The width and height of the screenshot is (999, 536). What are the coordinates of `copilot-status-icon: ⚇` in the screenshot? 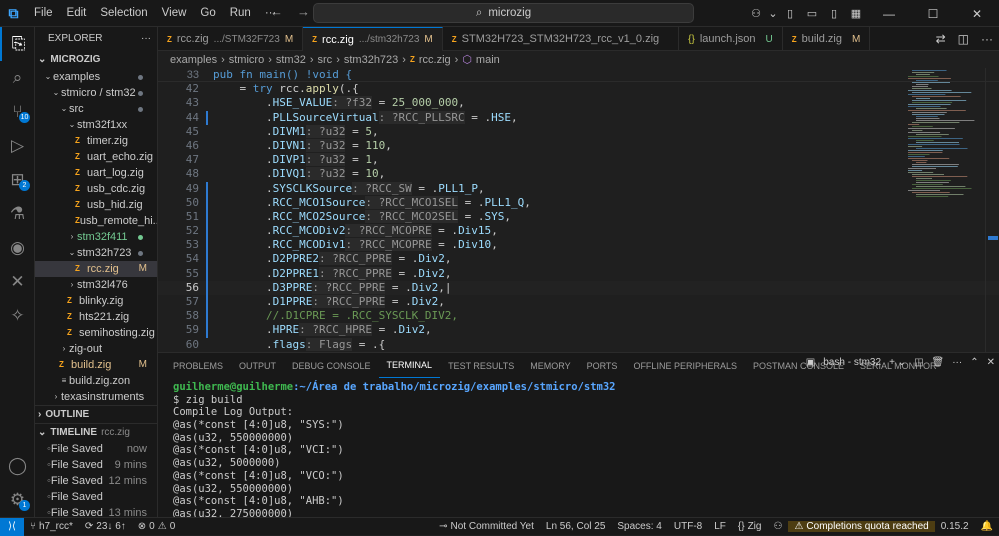 It's located at (777, 526).